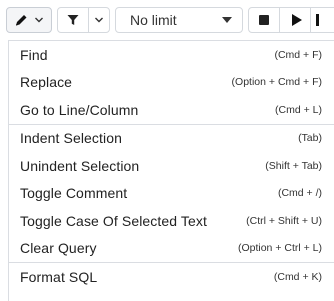 Image resolution: width=334 pixels, height=301 pixels. I want to click on menu-item-shortcut: (Cmd + K), so click(297, 276).